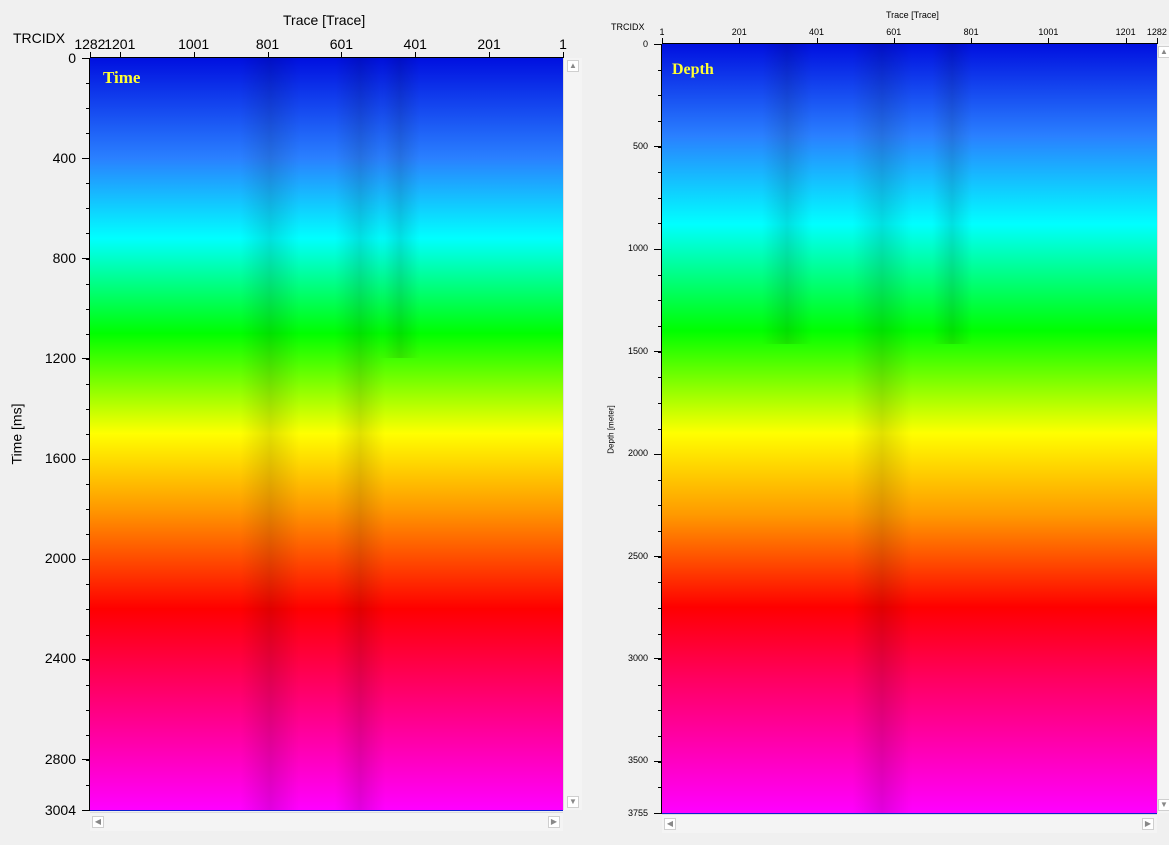 The image size is (1169, 845). Describe the element at coordinates (330, 434) in the screenshot. I see `time-heatmap-texture` at that location.